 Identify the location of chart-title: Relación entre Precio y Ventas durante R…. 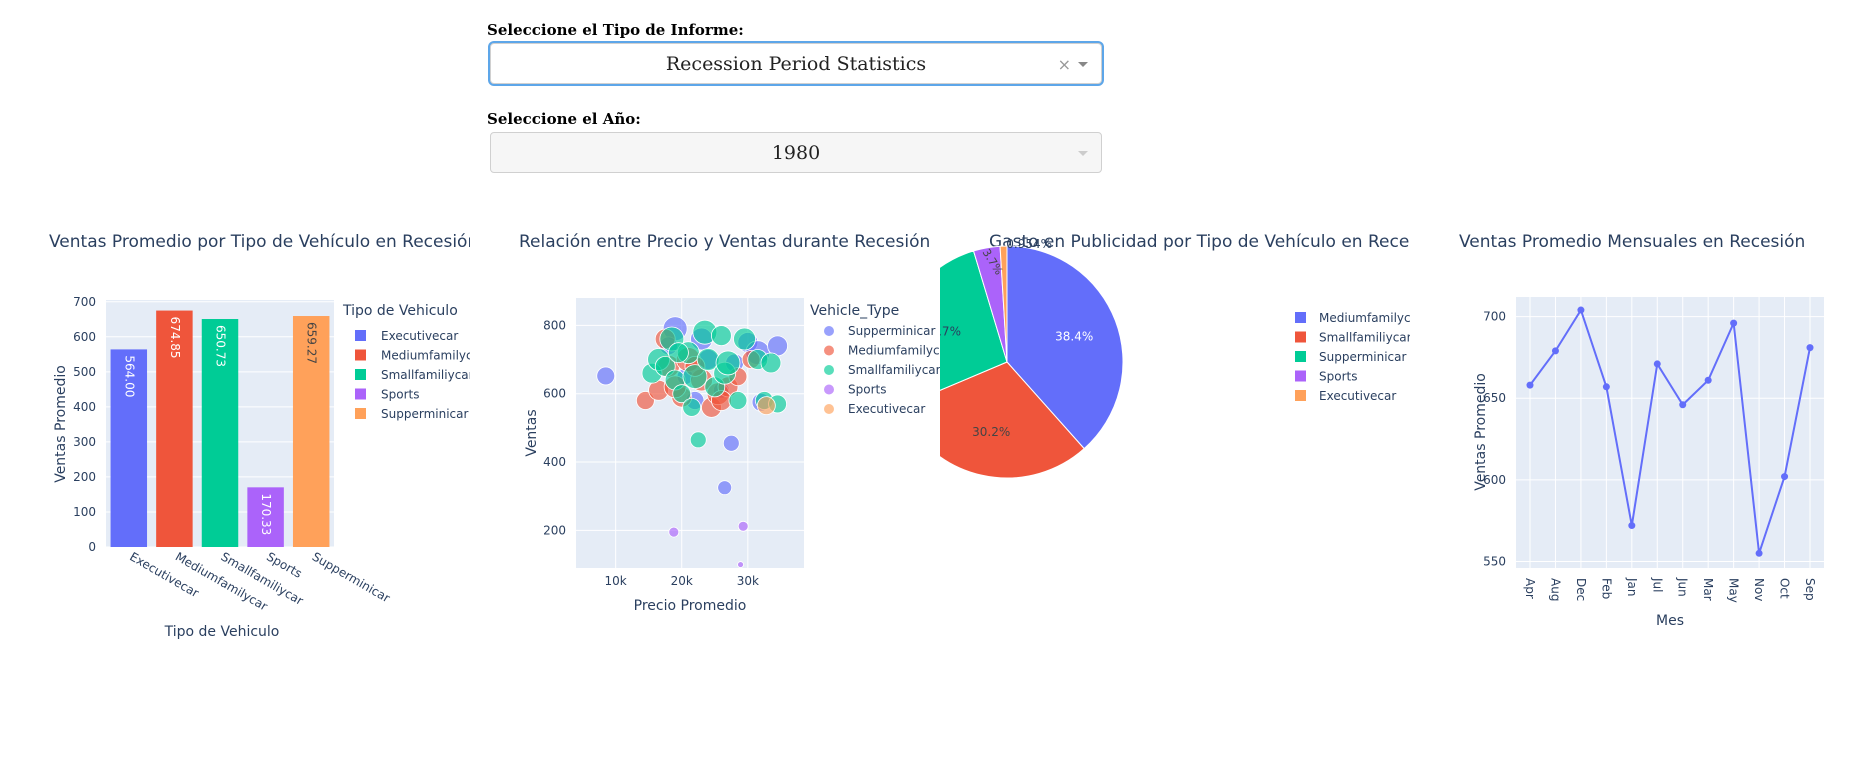
(724, 242).